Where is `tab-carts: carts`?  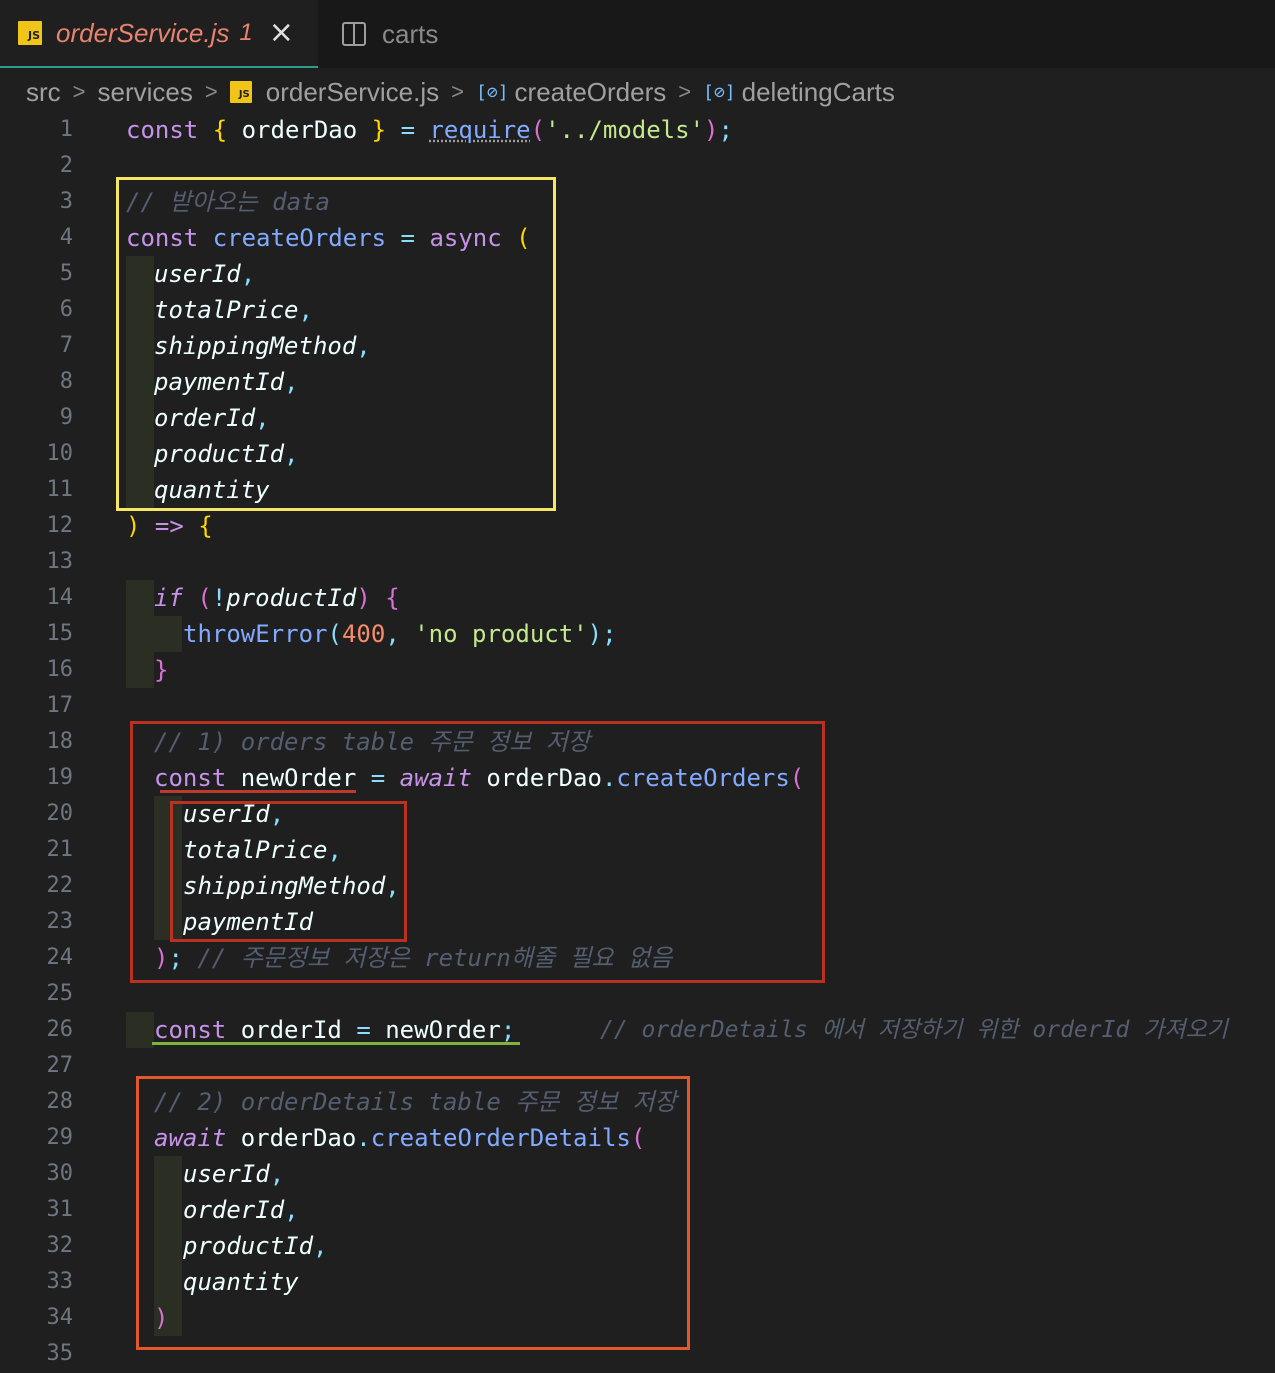 tab-carts: carts is located at coordinates (390, 34).